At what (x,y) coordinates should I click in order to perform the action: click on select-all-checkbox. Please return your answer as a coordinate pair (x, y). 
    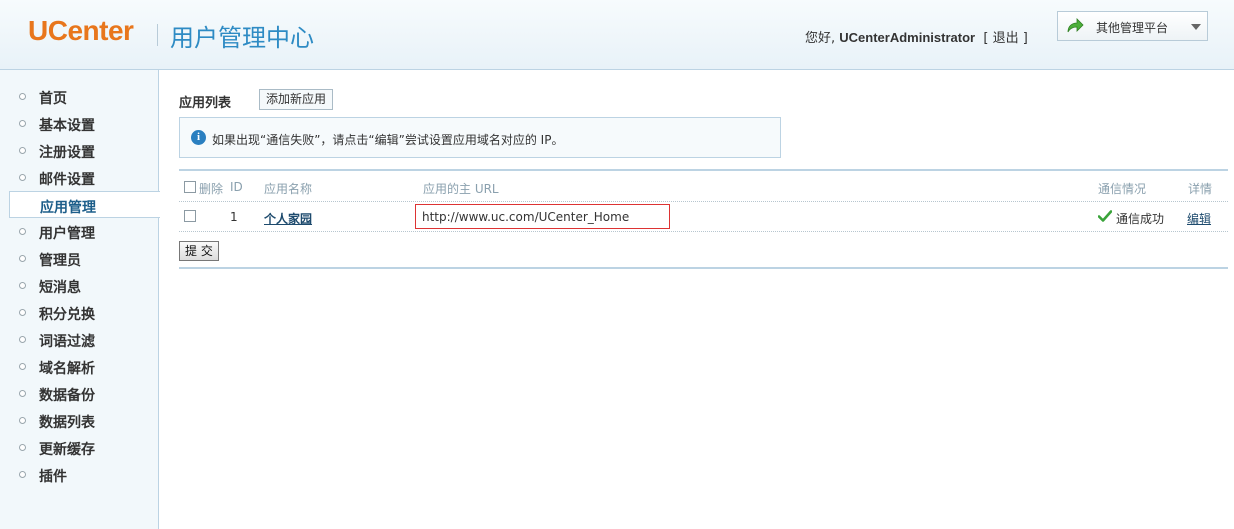
    Looking at the image, I should click on (190, 187).